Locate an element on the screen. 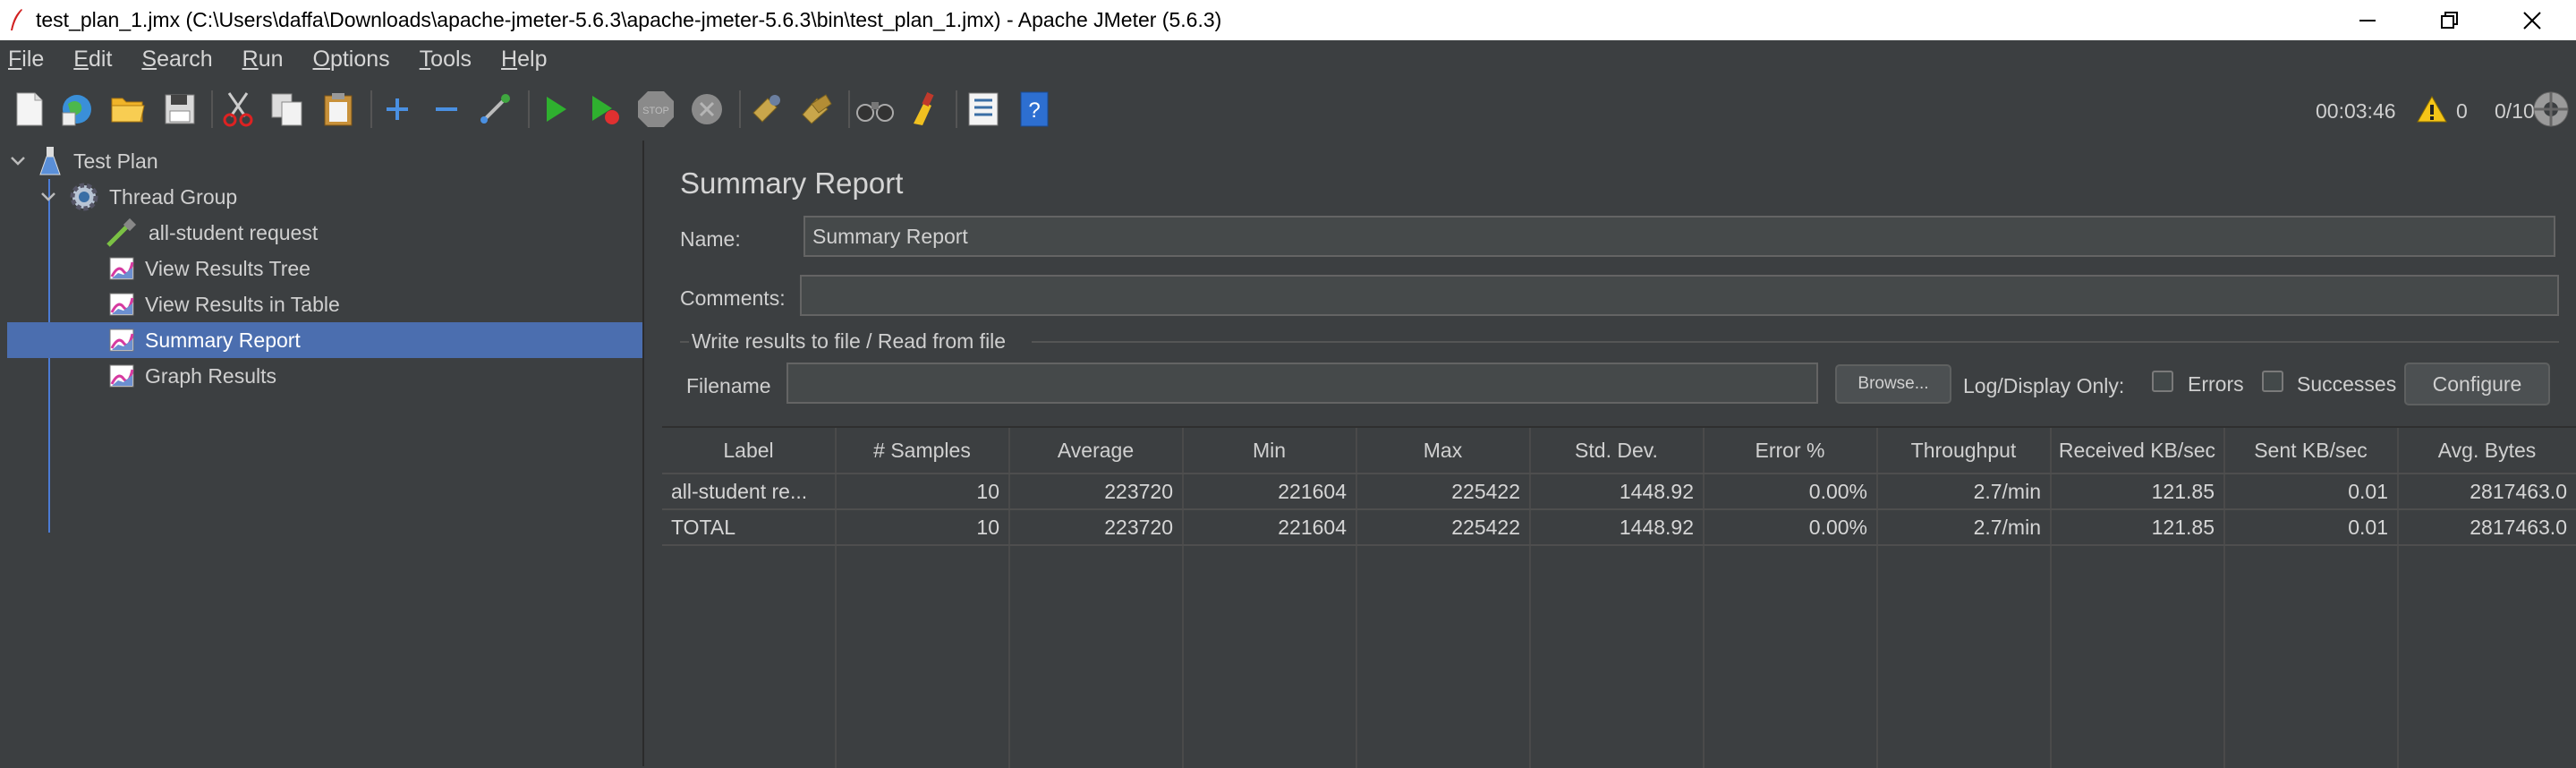 This screenshot has width=2576, height=768. comments-field is located at coordinates (1679, 295).